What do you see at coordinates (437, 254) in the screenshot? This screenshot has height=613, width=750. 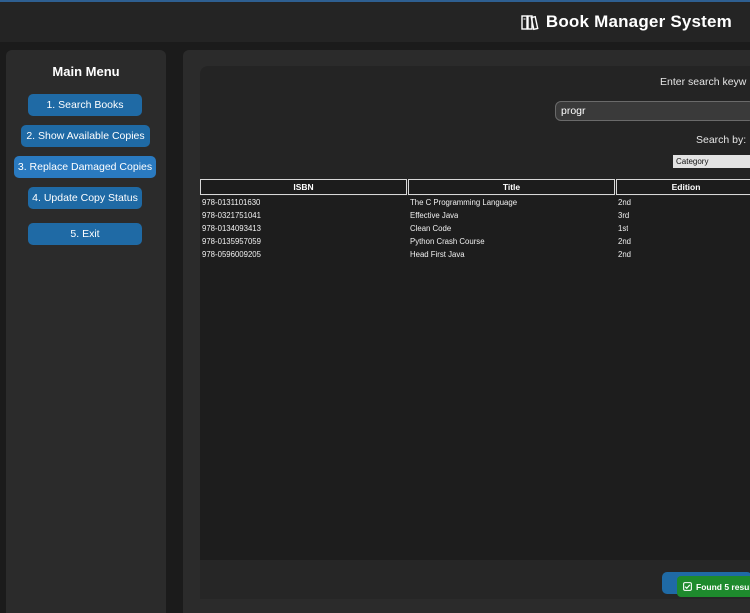 I see `title-cell: Head First Java` at bounding box center [437, 254].